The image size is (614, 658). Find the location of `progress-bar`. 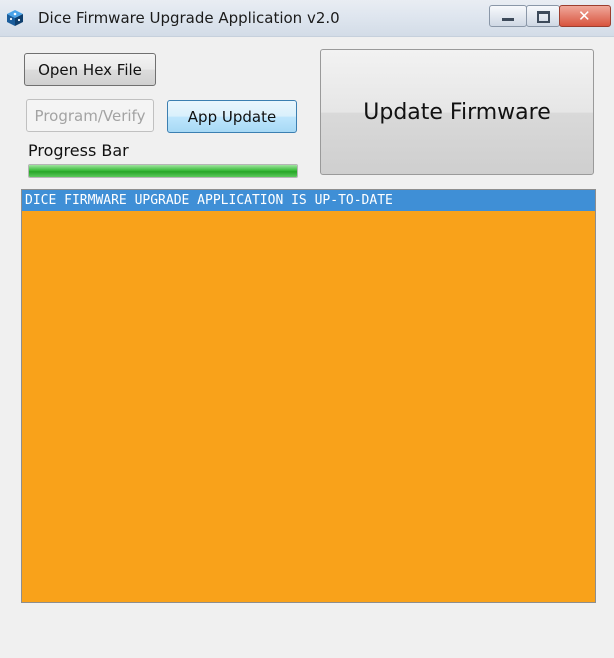

progress-bar is located at coordinates (163, 171).